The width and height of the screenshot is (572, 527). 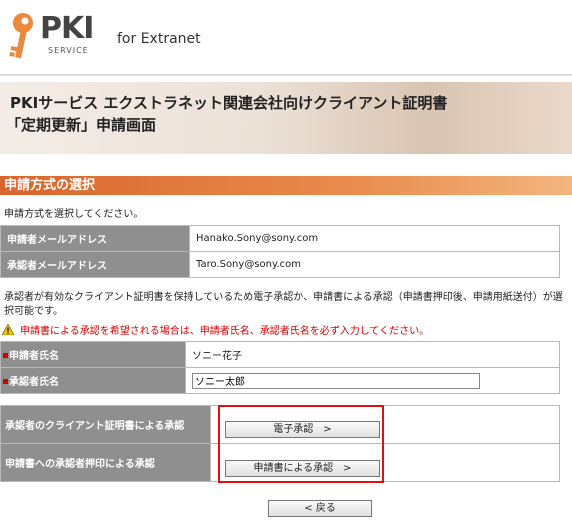 I want to click on approver-name-cell, so click(x=372, y=380).